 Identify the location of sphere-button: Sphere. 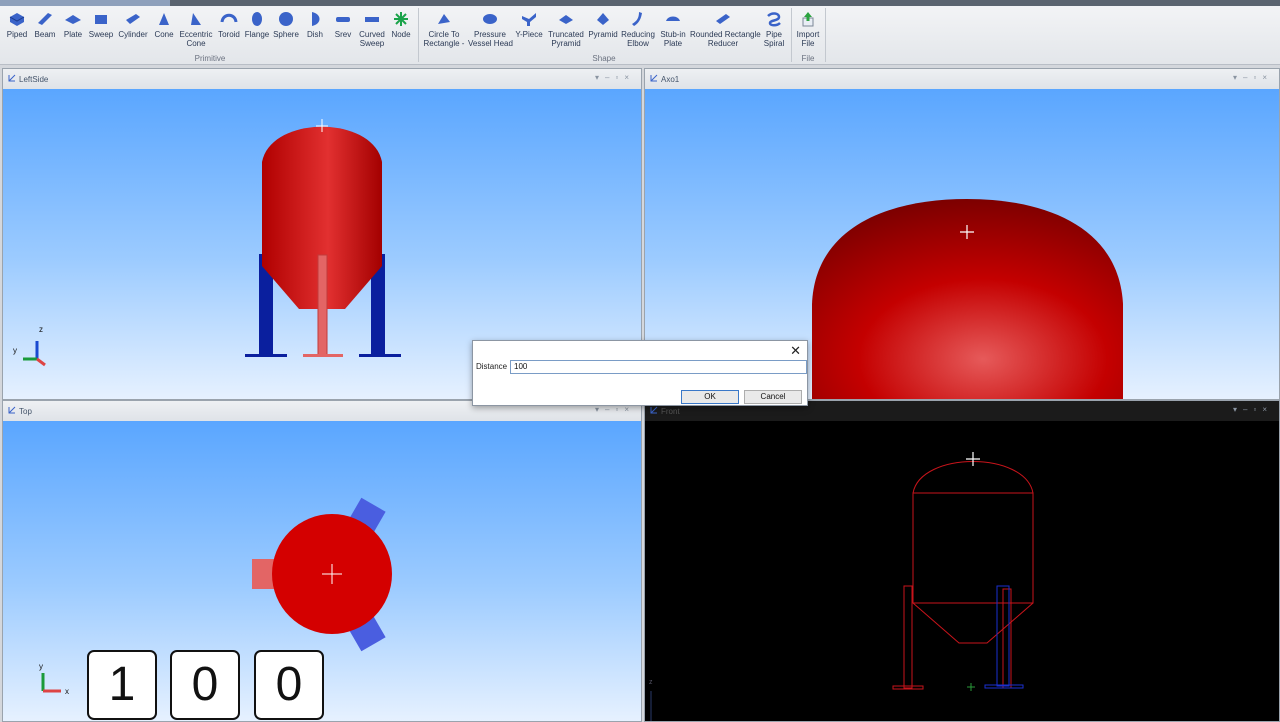
(286, 31).